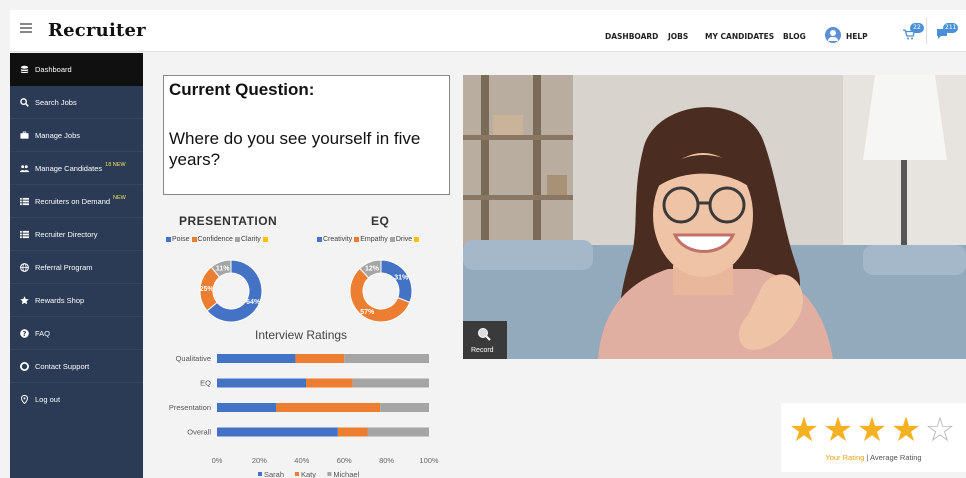  Describe the element at coordinates (482, 350) in the screenshot. I see `record-label: Record` at that location.